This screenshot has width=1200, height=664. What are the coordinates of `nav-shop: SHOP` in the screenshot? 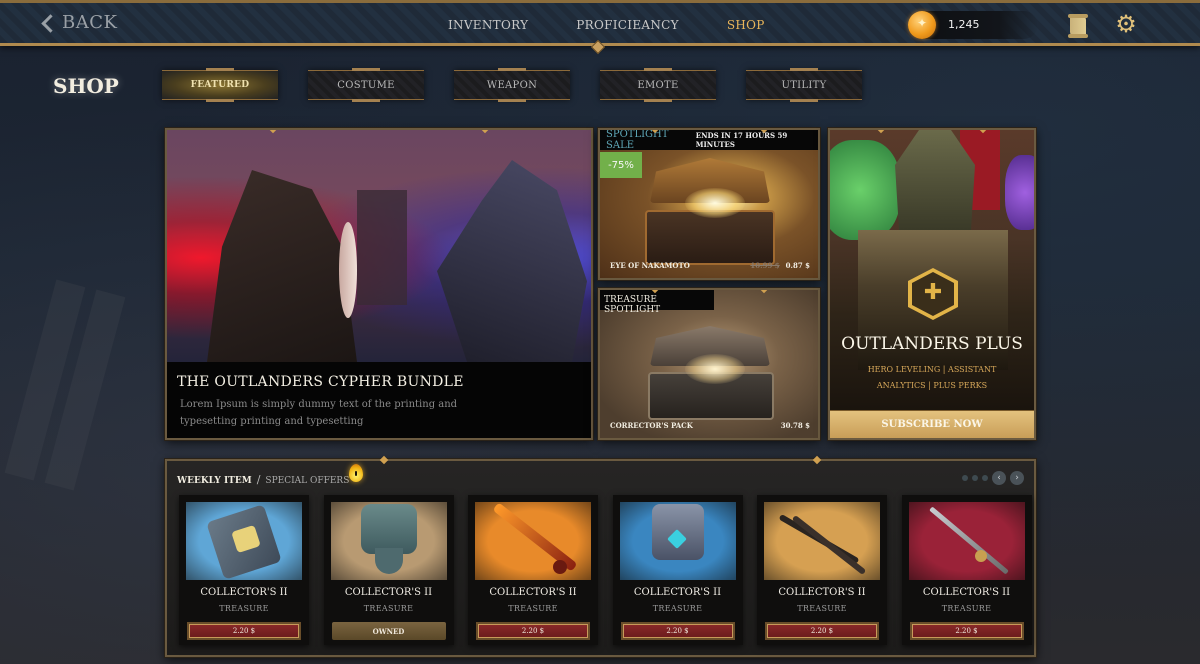 It's located at (746, 25).